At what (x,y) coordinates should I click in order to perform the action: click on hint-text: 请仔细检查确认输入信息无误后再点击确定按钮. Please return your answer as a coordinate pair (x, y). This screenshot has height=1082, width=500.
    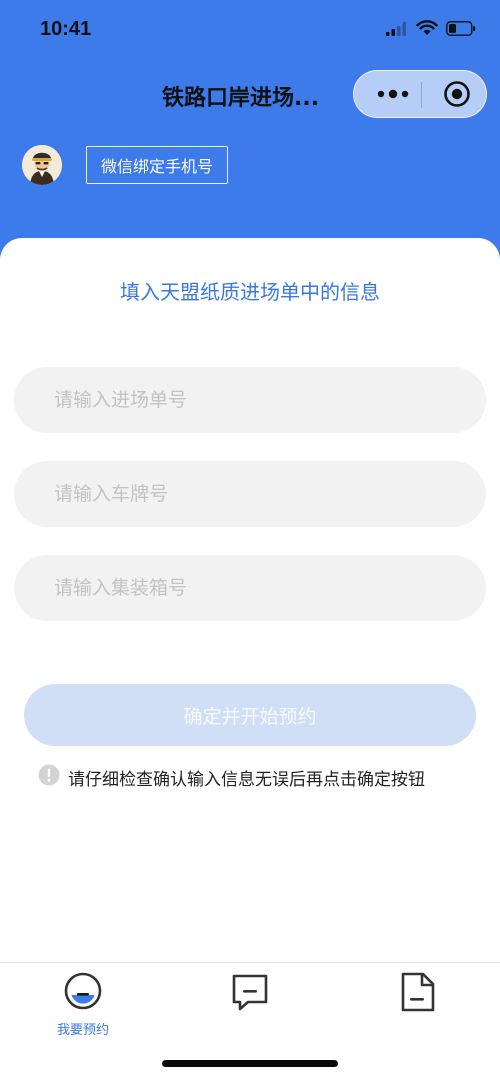
    Looking at the image, I should click on (246, 779).